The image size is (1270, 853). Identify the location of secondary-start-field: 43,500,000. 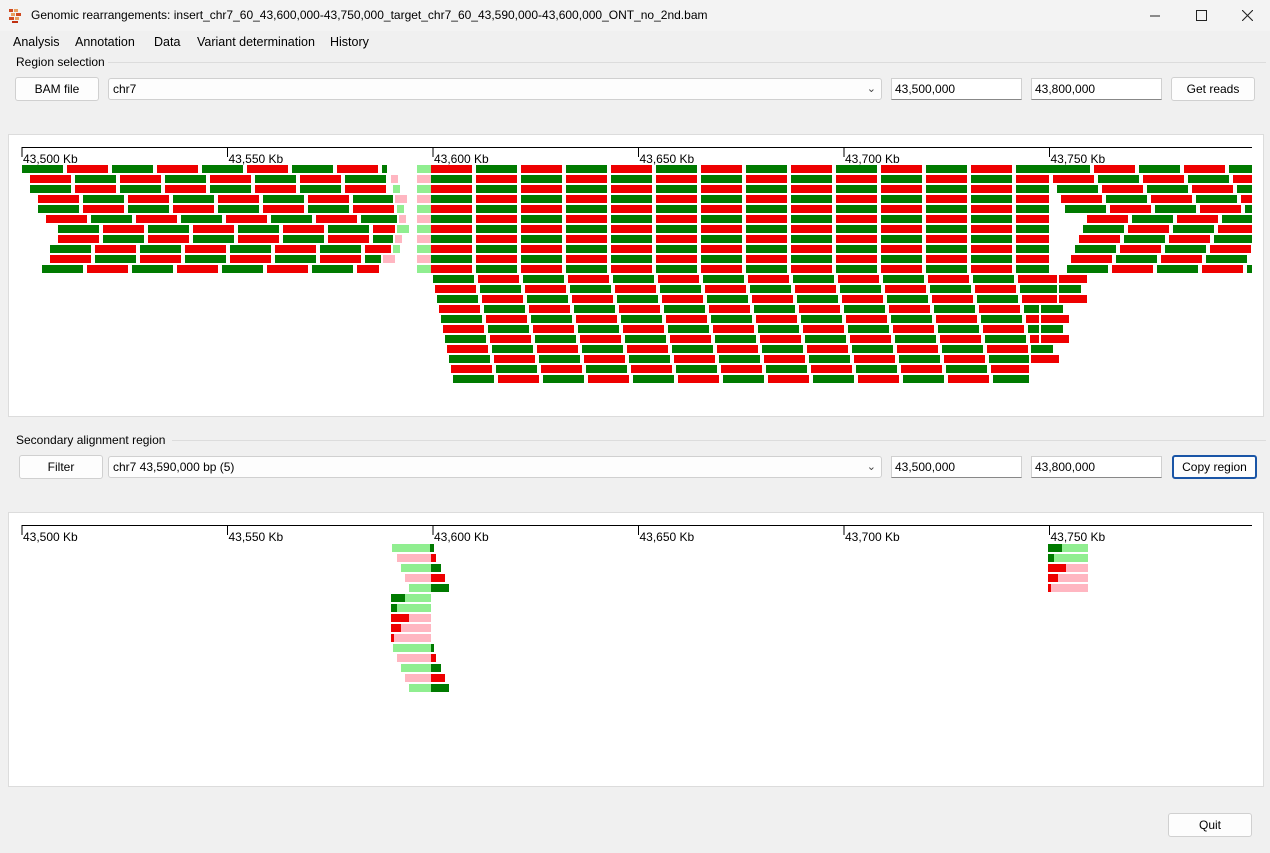
(956, 467).